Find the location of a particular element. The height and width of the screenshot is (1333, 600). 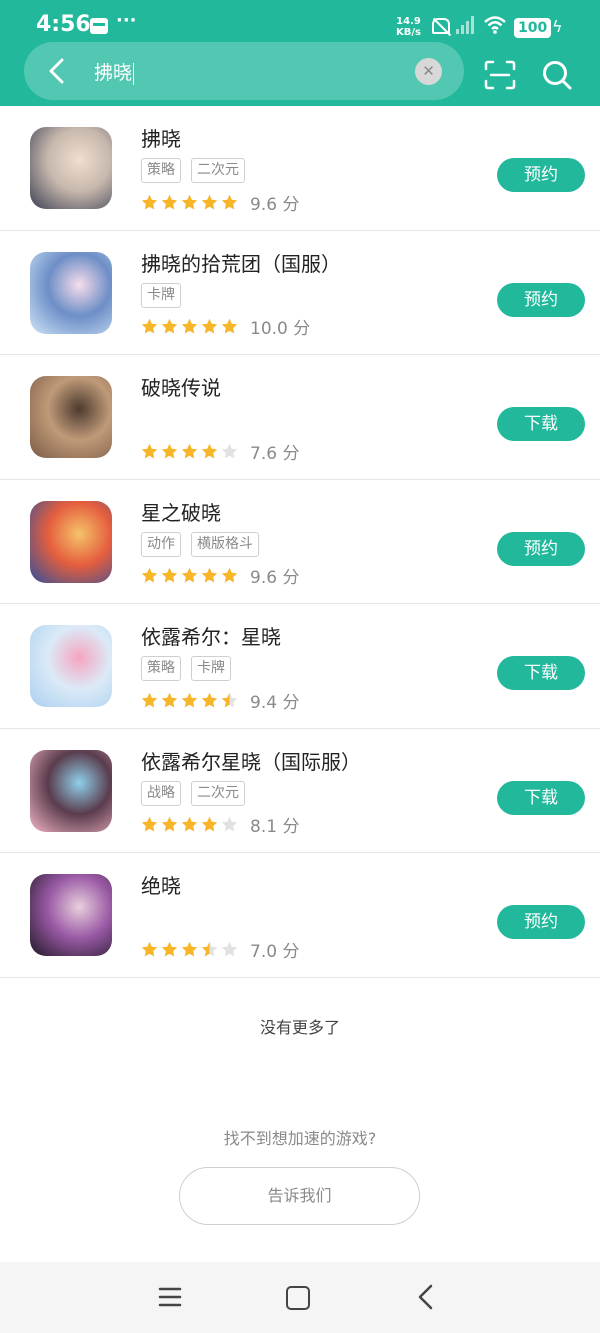

result-item: 破晓传说 7.6 分 下载 is located at coordinates (300, 417).